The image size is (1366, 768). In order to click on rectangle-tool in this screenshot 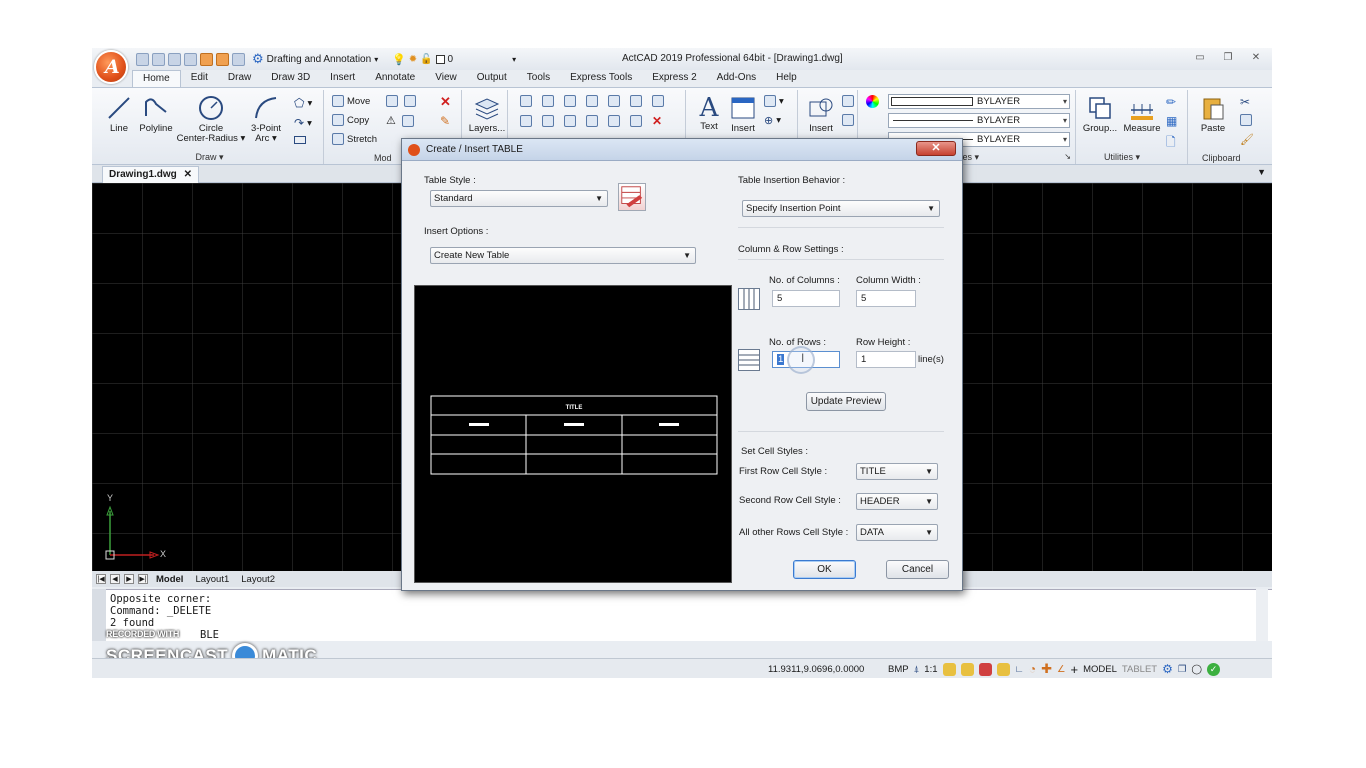, I will do `click(300, 140)`.